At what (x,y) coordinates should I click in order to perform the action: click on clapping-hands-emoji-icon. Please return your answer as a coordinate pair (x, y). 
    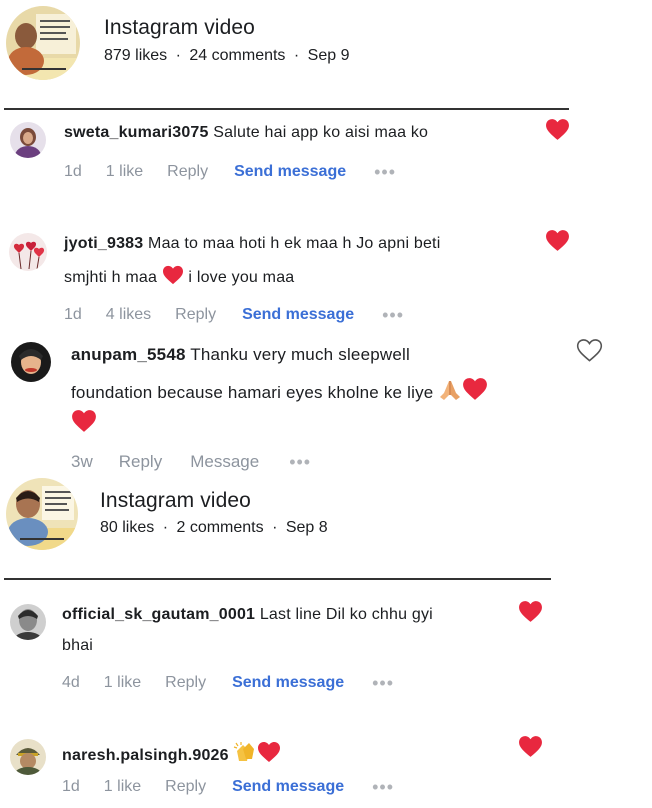
    Looking at the image, I should click on (245, 754).